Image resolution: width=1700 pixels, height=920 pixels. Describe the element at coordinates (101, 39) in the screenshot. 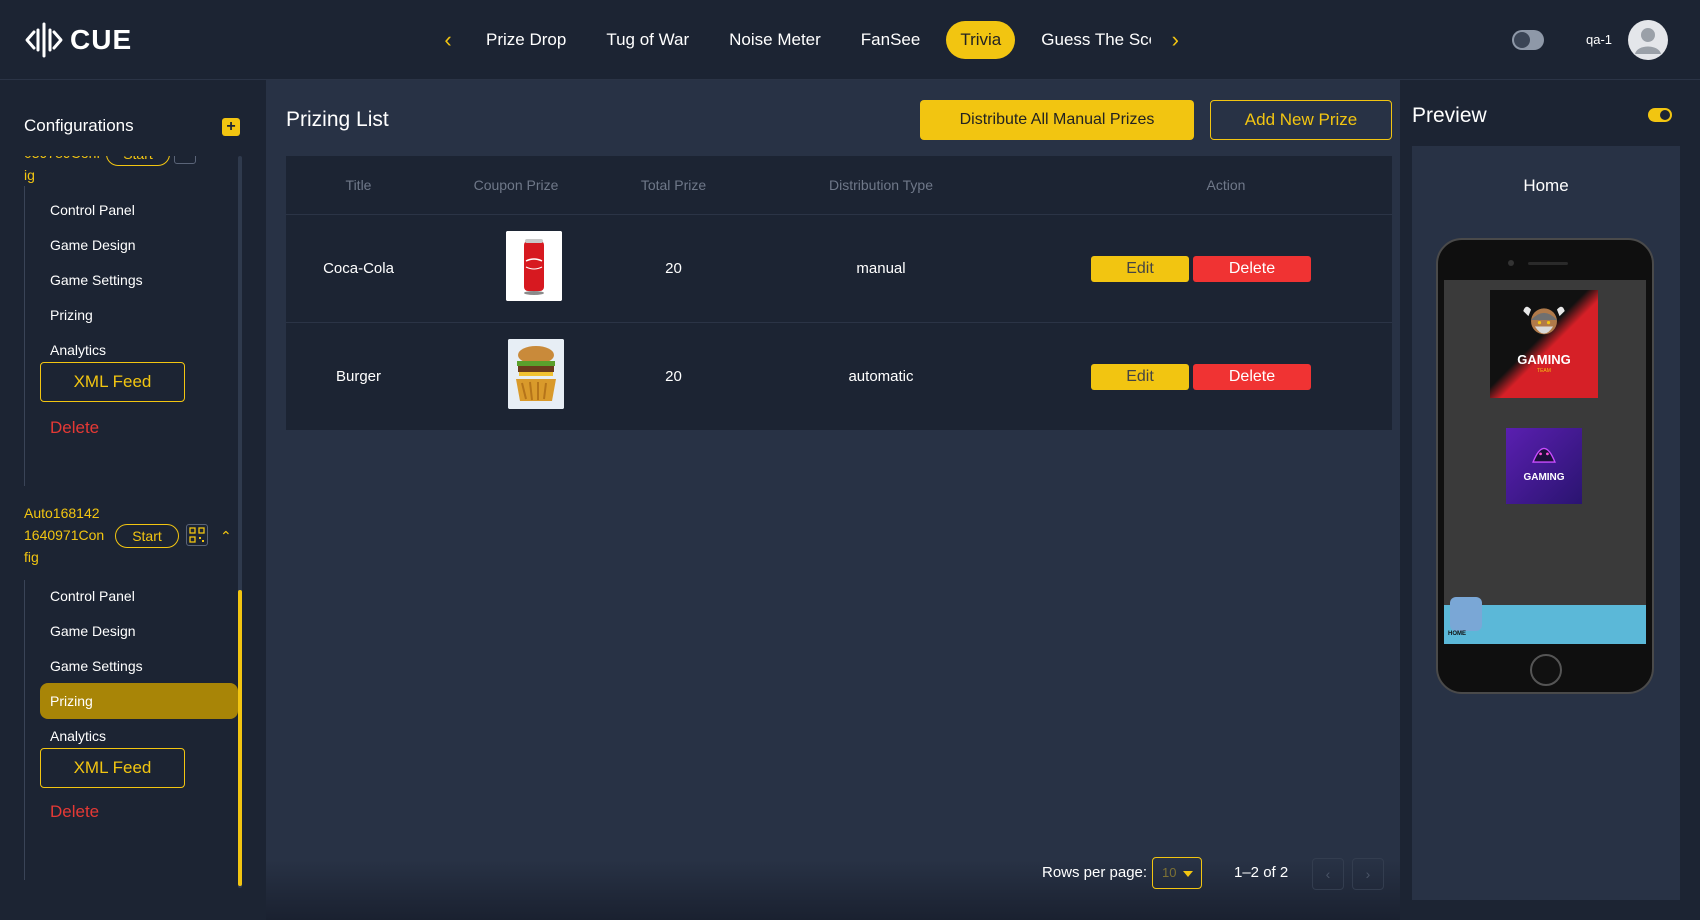

I see `logo-text: CUE` at that location.